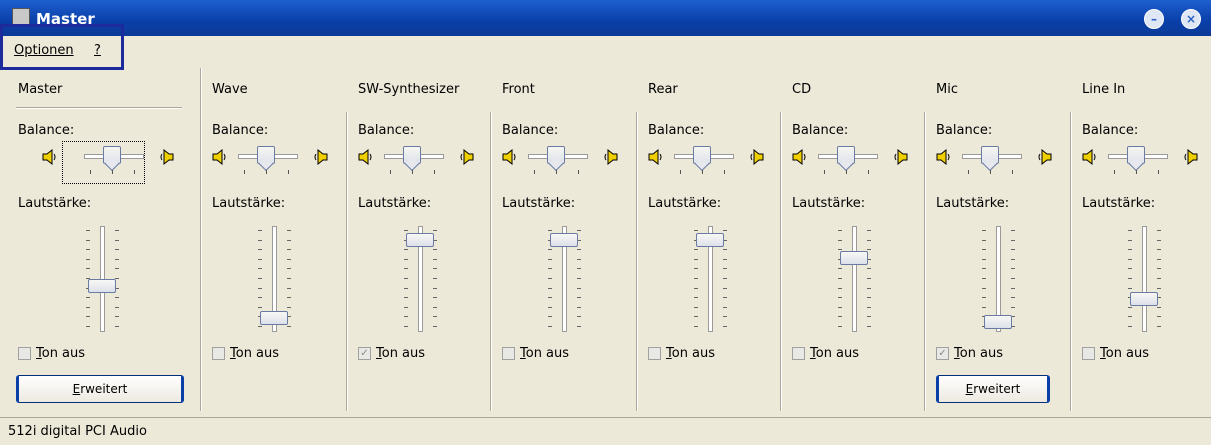 Image resolution: width=1211 pixels, height=445 pixels. Describe the element at coordinates (21, 17) in the screenshot. I see `app-icon` at that location.